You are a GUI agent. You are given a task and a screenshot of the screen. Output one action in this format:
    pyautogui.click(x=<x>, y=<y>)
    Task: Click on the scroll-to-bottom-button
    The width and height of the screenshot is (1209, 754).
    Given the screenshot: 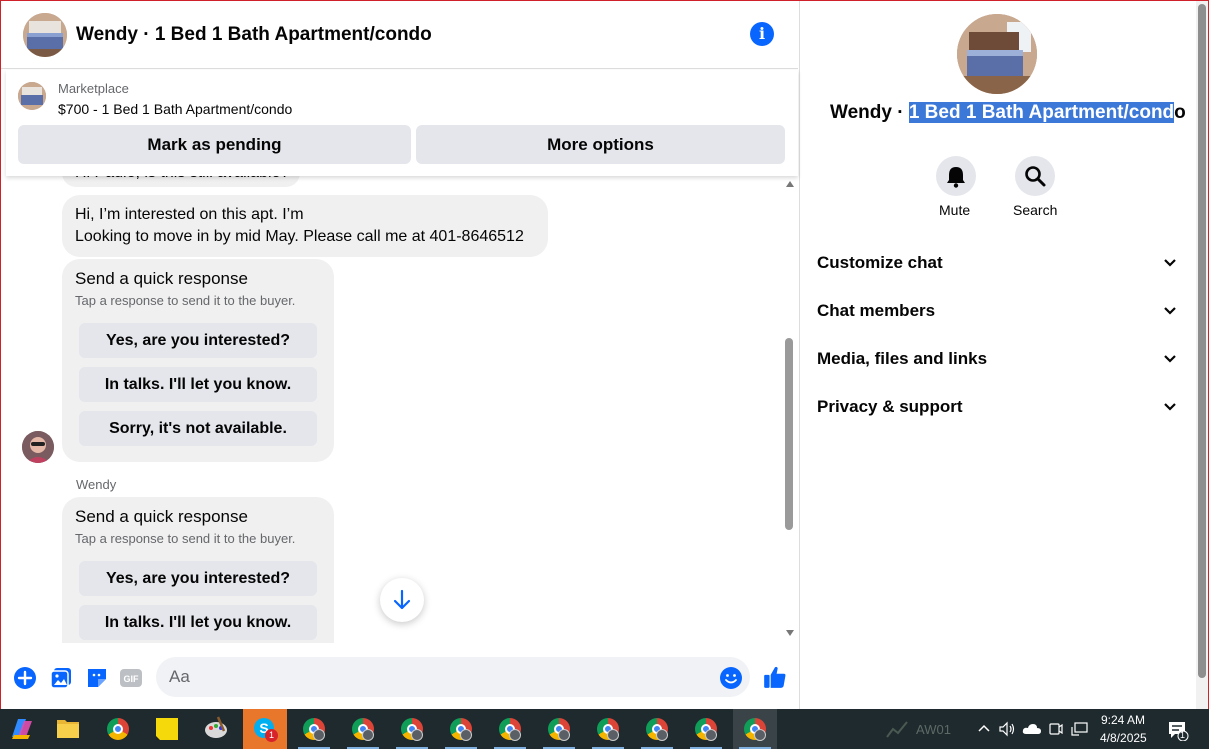 What is the action you would take?
    pyautogui.click(x=402, y=600)
    